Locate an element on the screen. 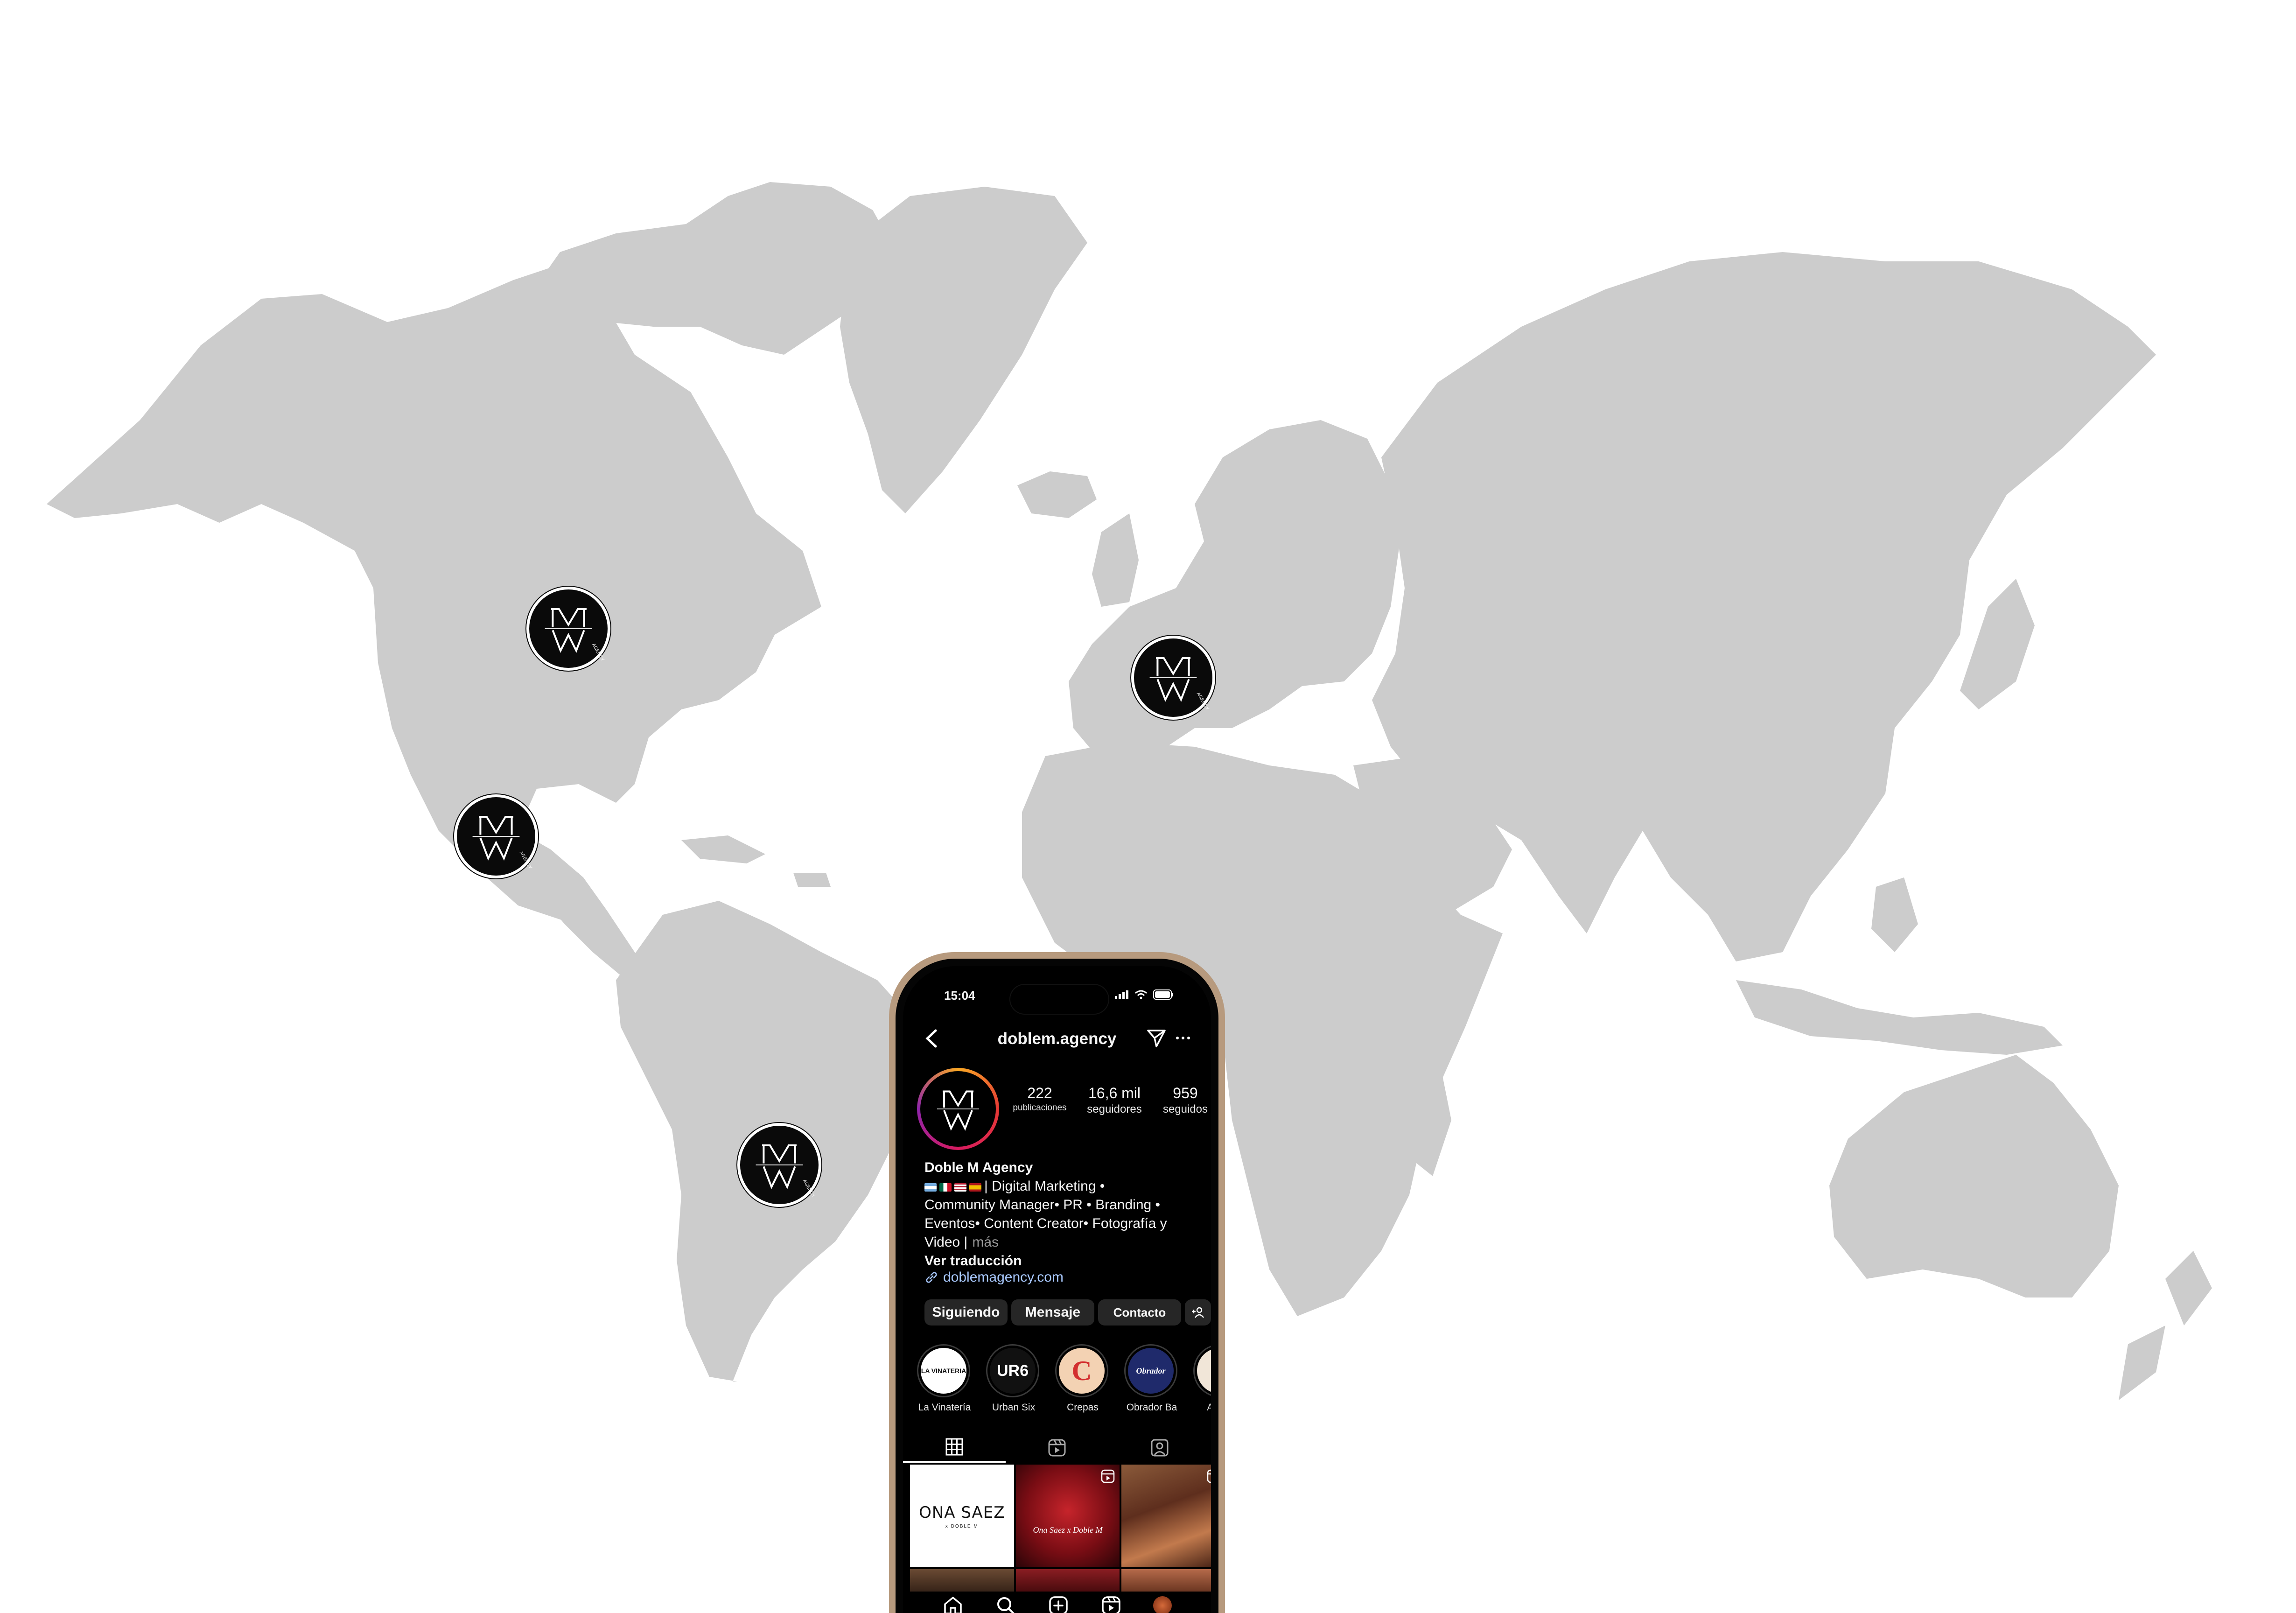 The image size is (2296, 1613). bio-line-3: Eventos• Content Creator• Fotografía y is located at coordinates (1045, 1223).